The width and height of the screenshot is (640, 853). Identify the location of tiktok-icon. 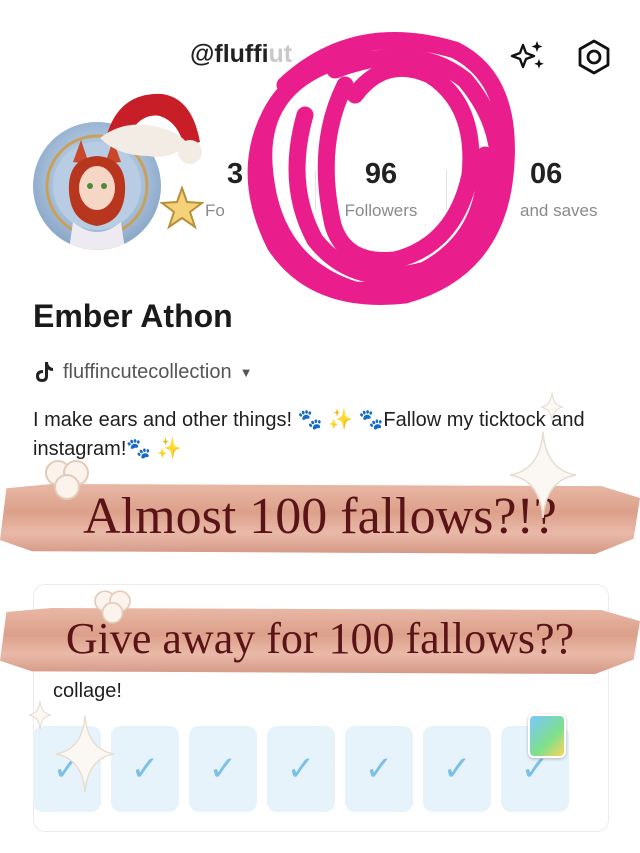
(44, 372).